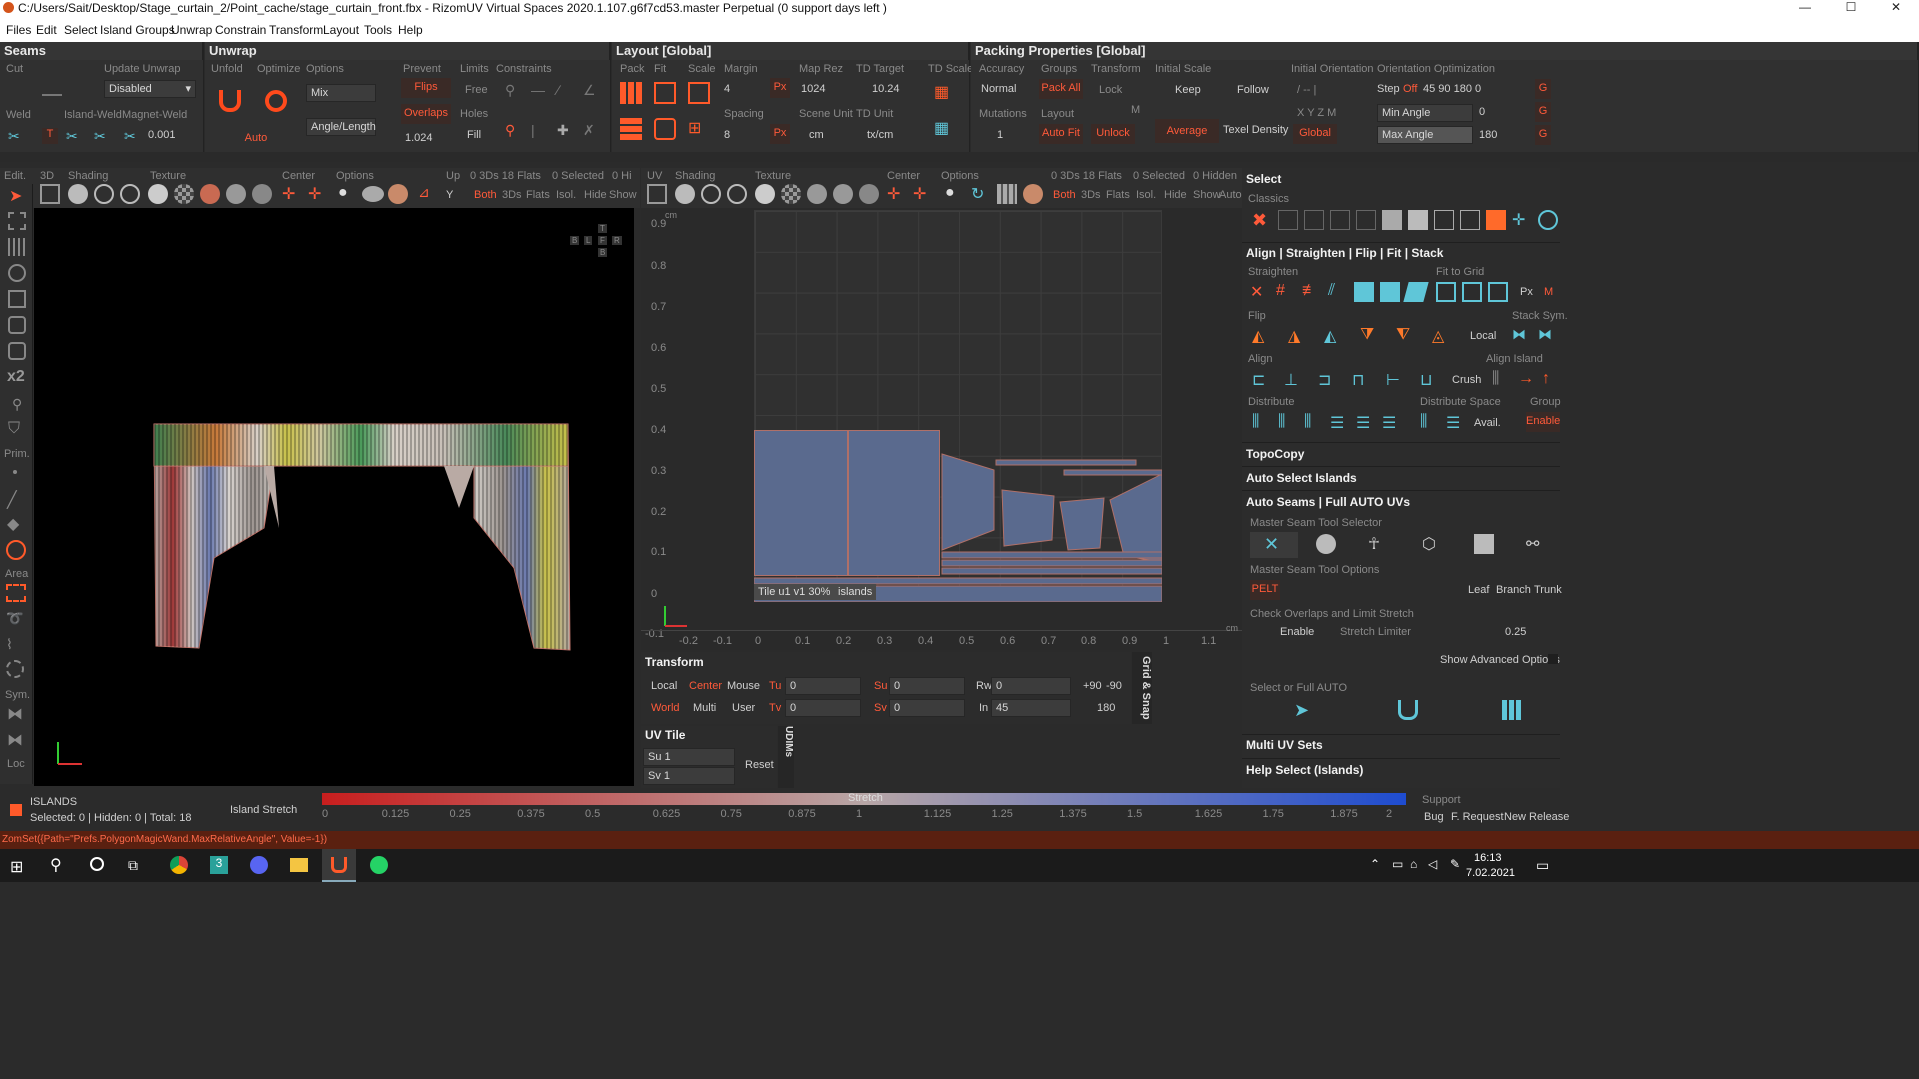  Describe the element at coordinates (130, 136) in the screenshot. I see `magnet-weld-icon: ✂` at that location.